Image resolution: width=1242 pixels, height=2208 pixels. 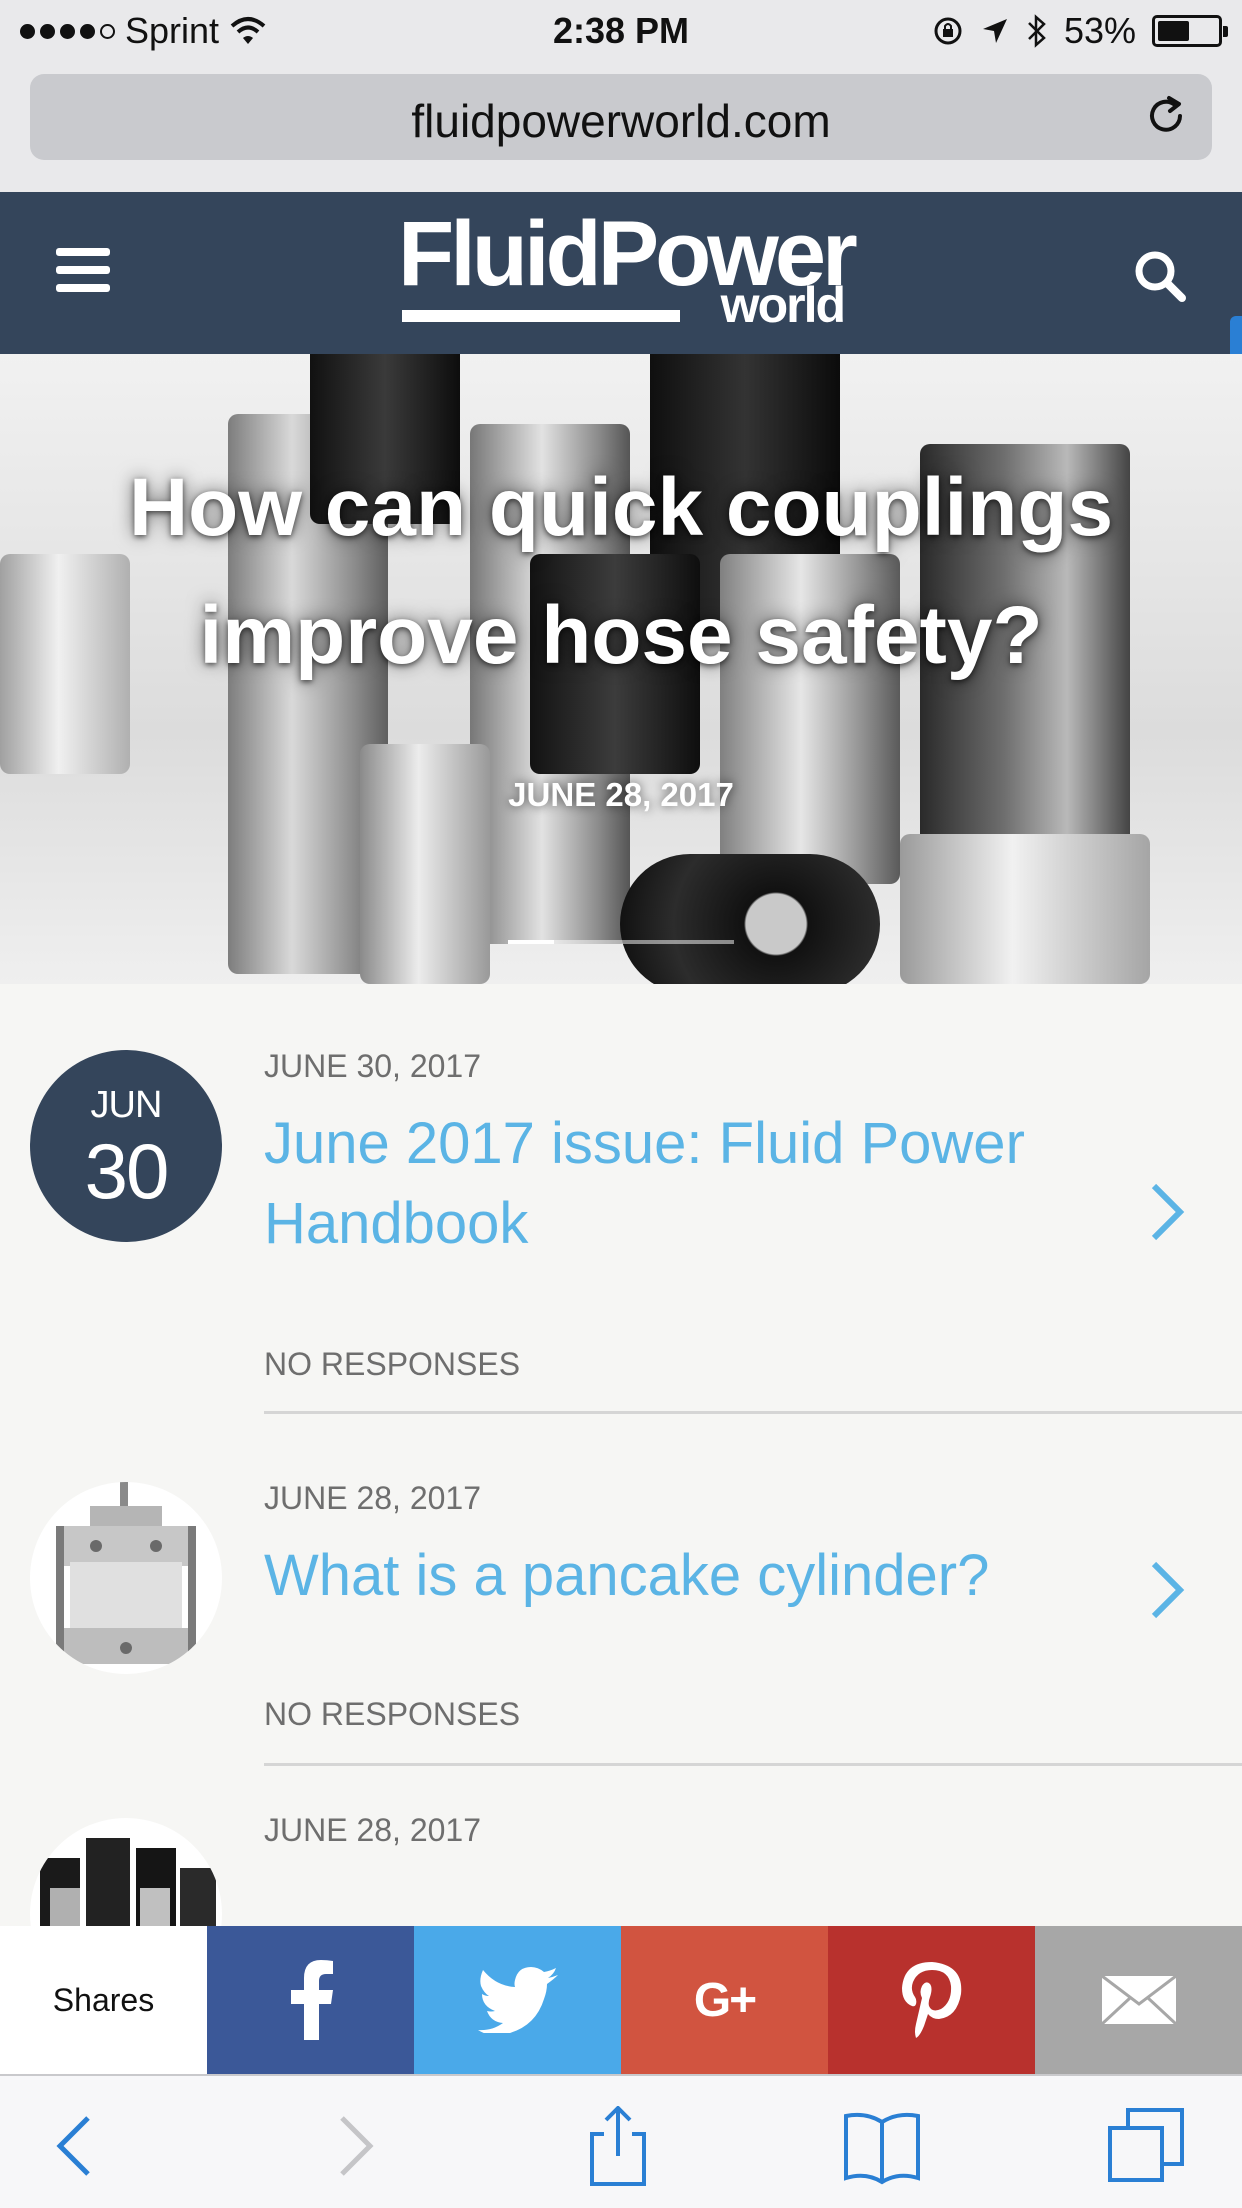 I want to click on pinterest-icon, so click(x=931, y=2000).